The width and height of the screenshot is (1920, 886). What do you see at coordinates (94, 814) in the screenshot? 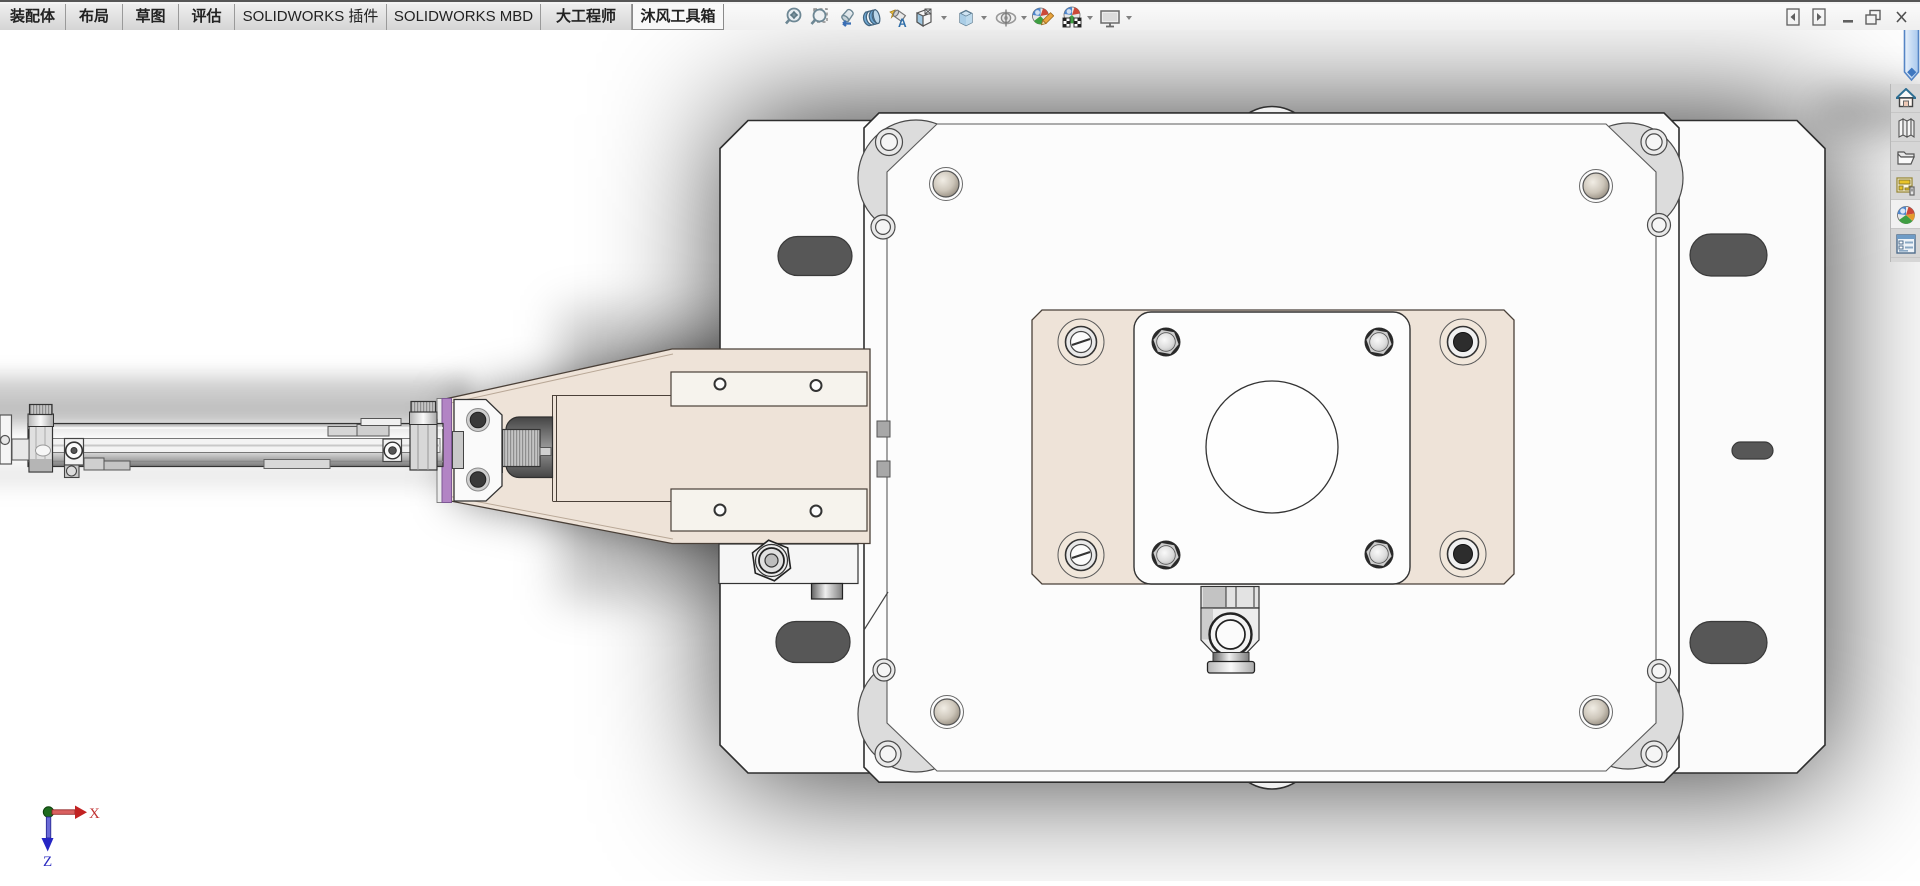
I see `svg-text: X` at bounding box center [94, 814].